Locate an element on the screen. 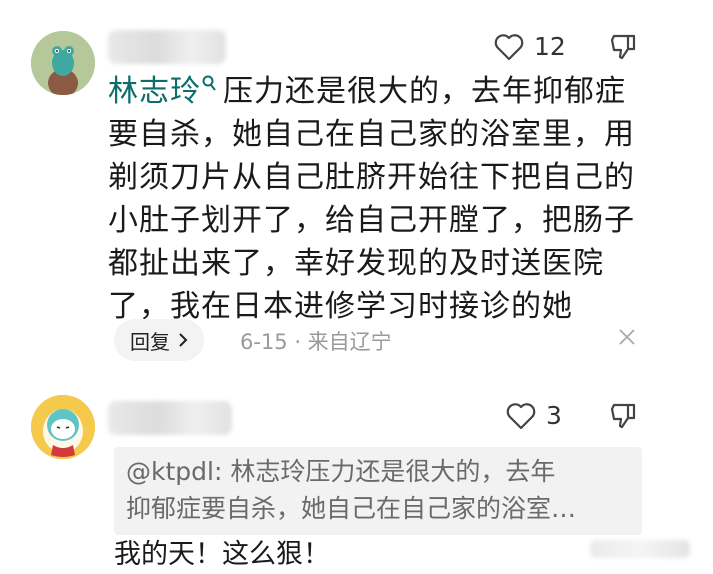 This screenshot has height=574, width=713. like-button: 3 is located at coordinates (534, 416).